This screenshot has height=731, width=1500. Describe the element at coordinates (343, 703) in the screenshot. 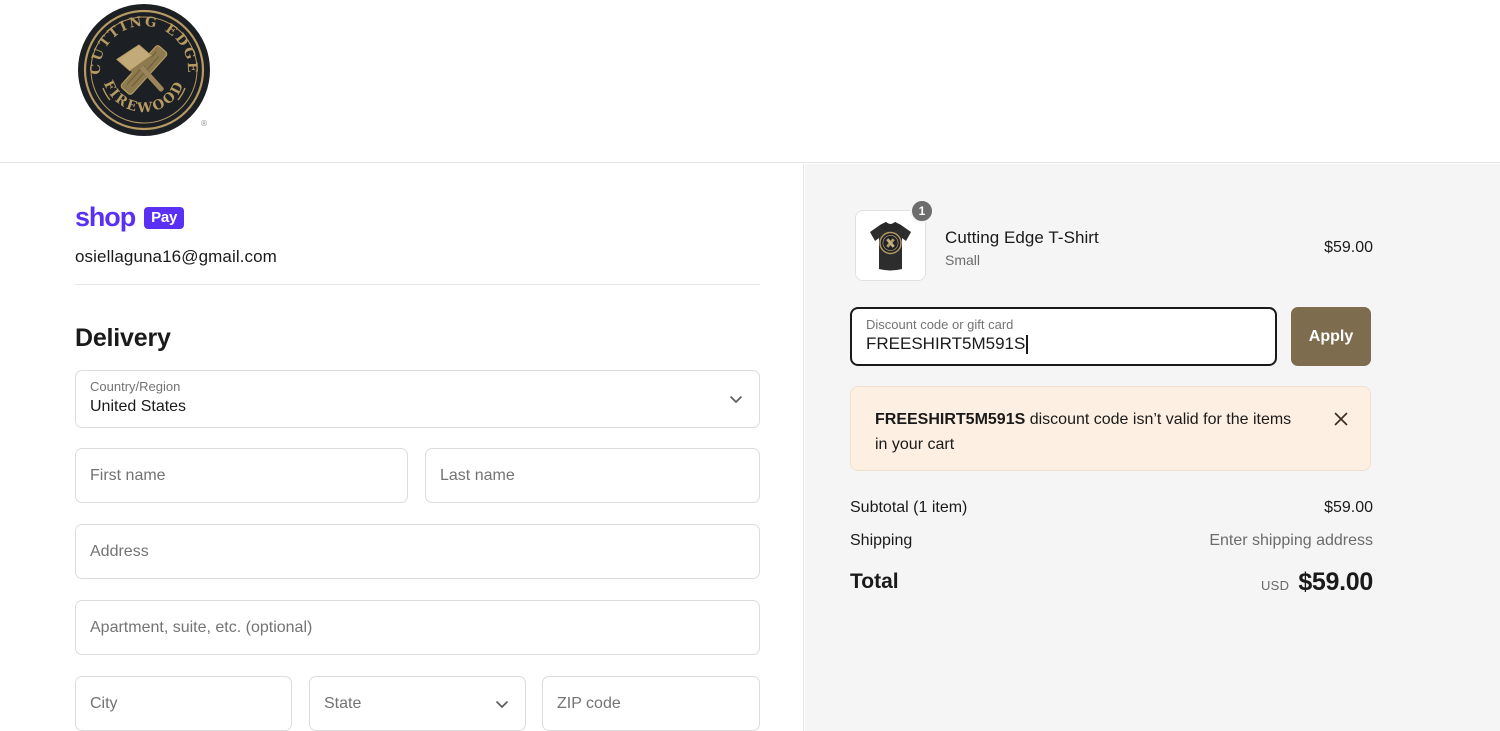

I see `state-placeholder: State` at that location.